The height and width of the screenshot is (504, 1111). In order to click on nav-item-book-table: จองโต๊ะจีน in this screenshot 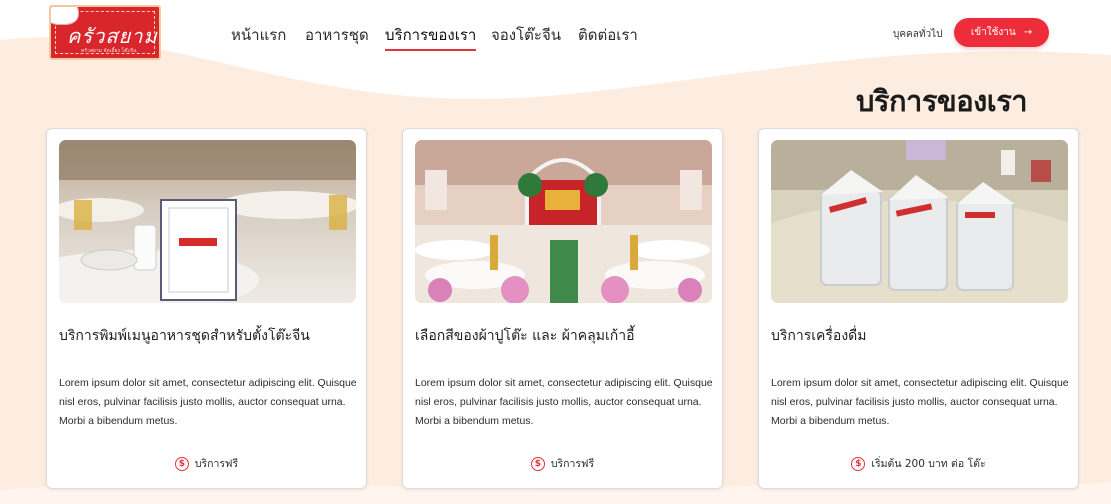, I will do `click(526, 35)`.